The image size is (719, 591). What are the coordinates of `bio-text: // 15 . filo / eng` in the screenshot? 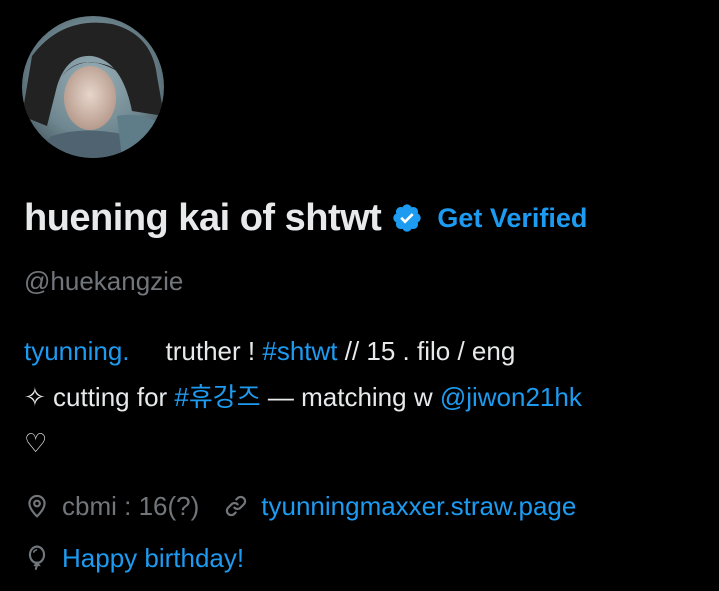 It's located at (426, 351).